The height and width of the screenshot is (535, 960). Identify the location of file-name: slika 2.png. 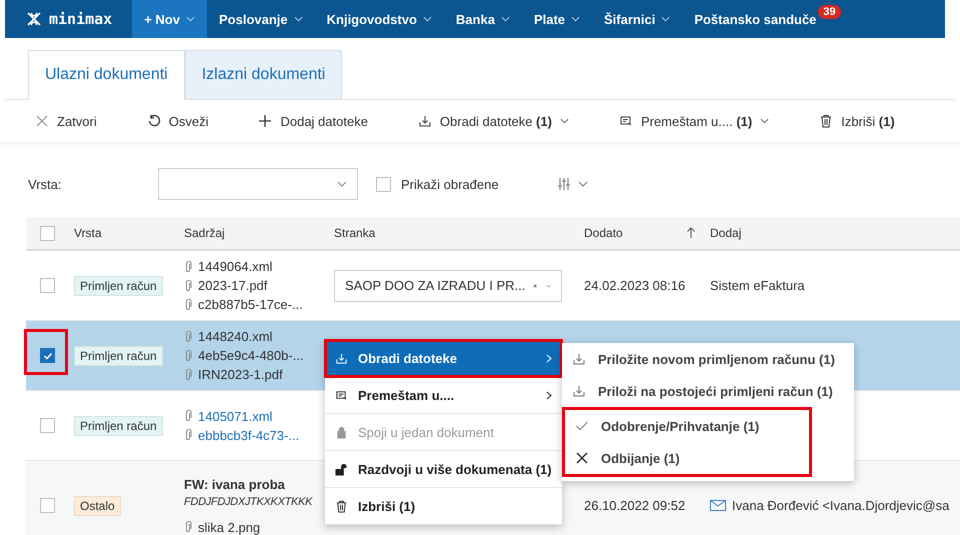
(229, 527).